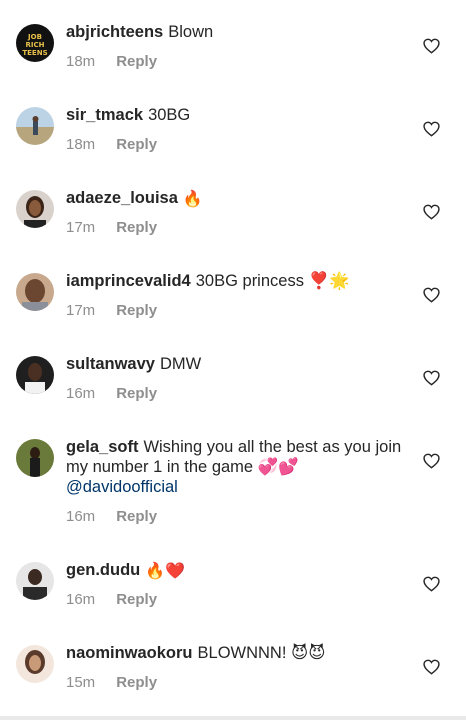 The height and width of the screenshot is (720, 466). What do you see at coordinates (192, 199) in the screenshot?
I see `comment-message: 🔥` at bounding box center [192, 199].